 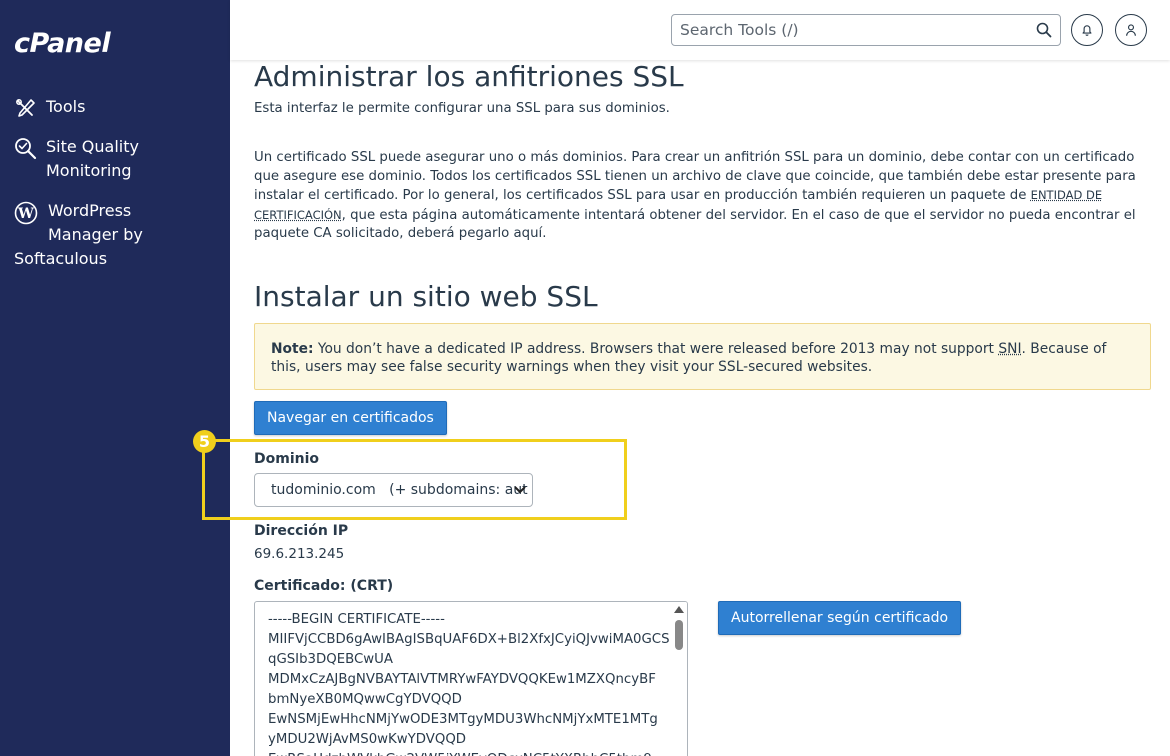 I want to click on textarea-scrollbar, so click(x=679, y=679).